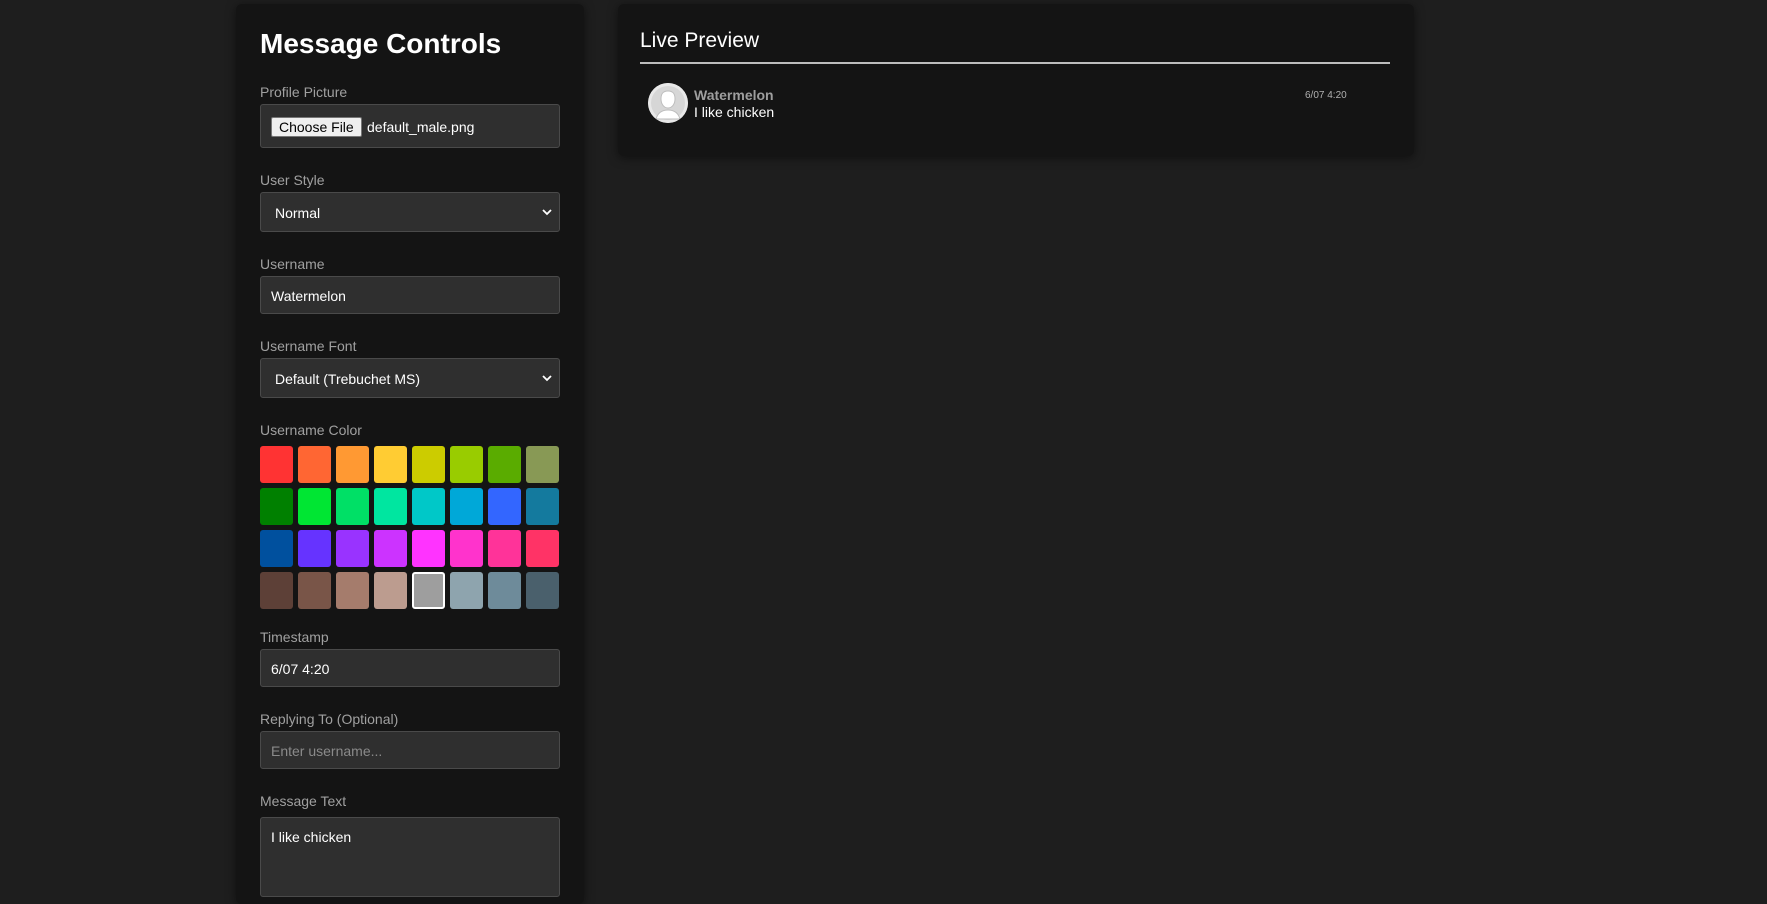 The width and height of the screenshot is (1767, 904). I want to click on timestamp-input-value: 6/07 4:20, so click(300, 669).